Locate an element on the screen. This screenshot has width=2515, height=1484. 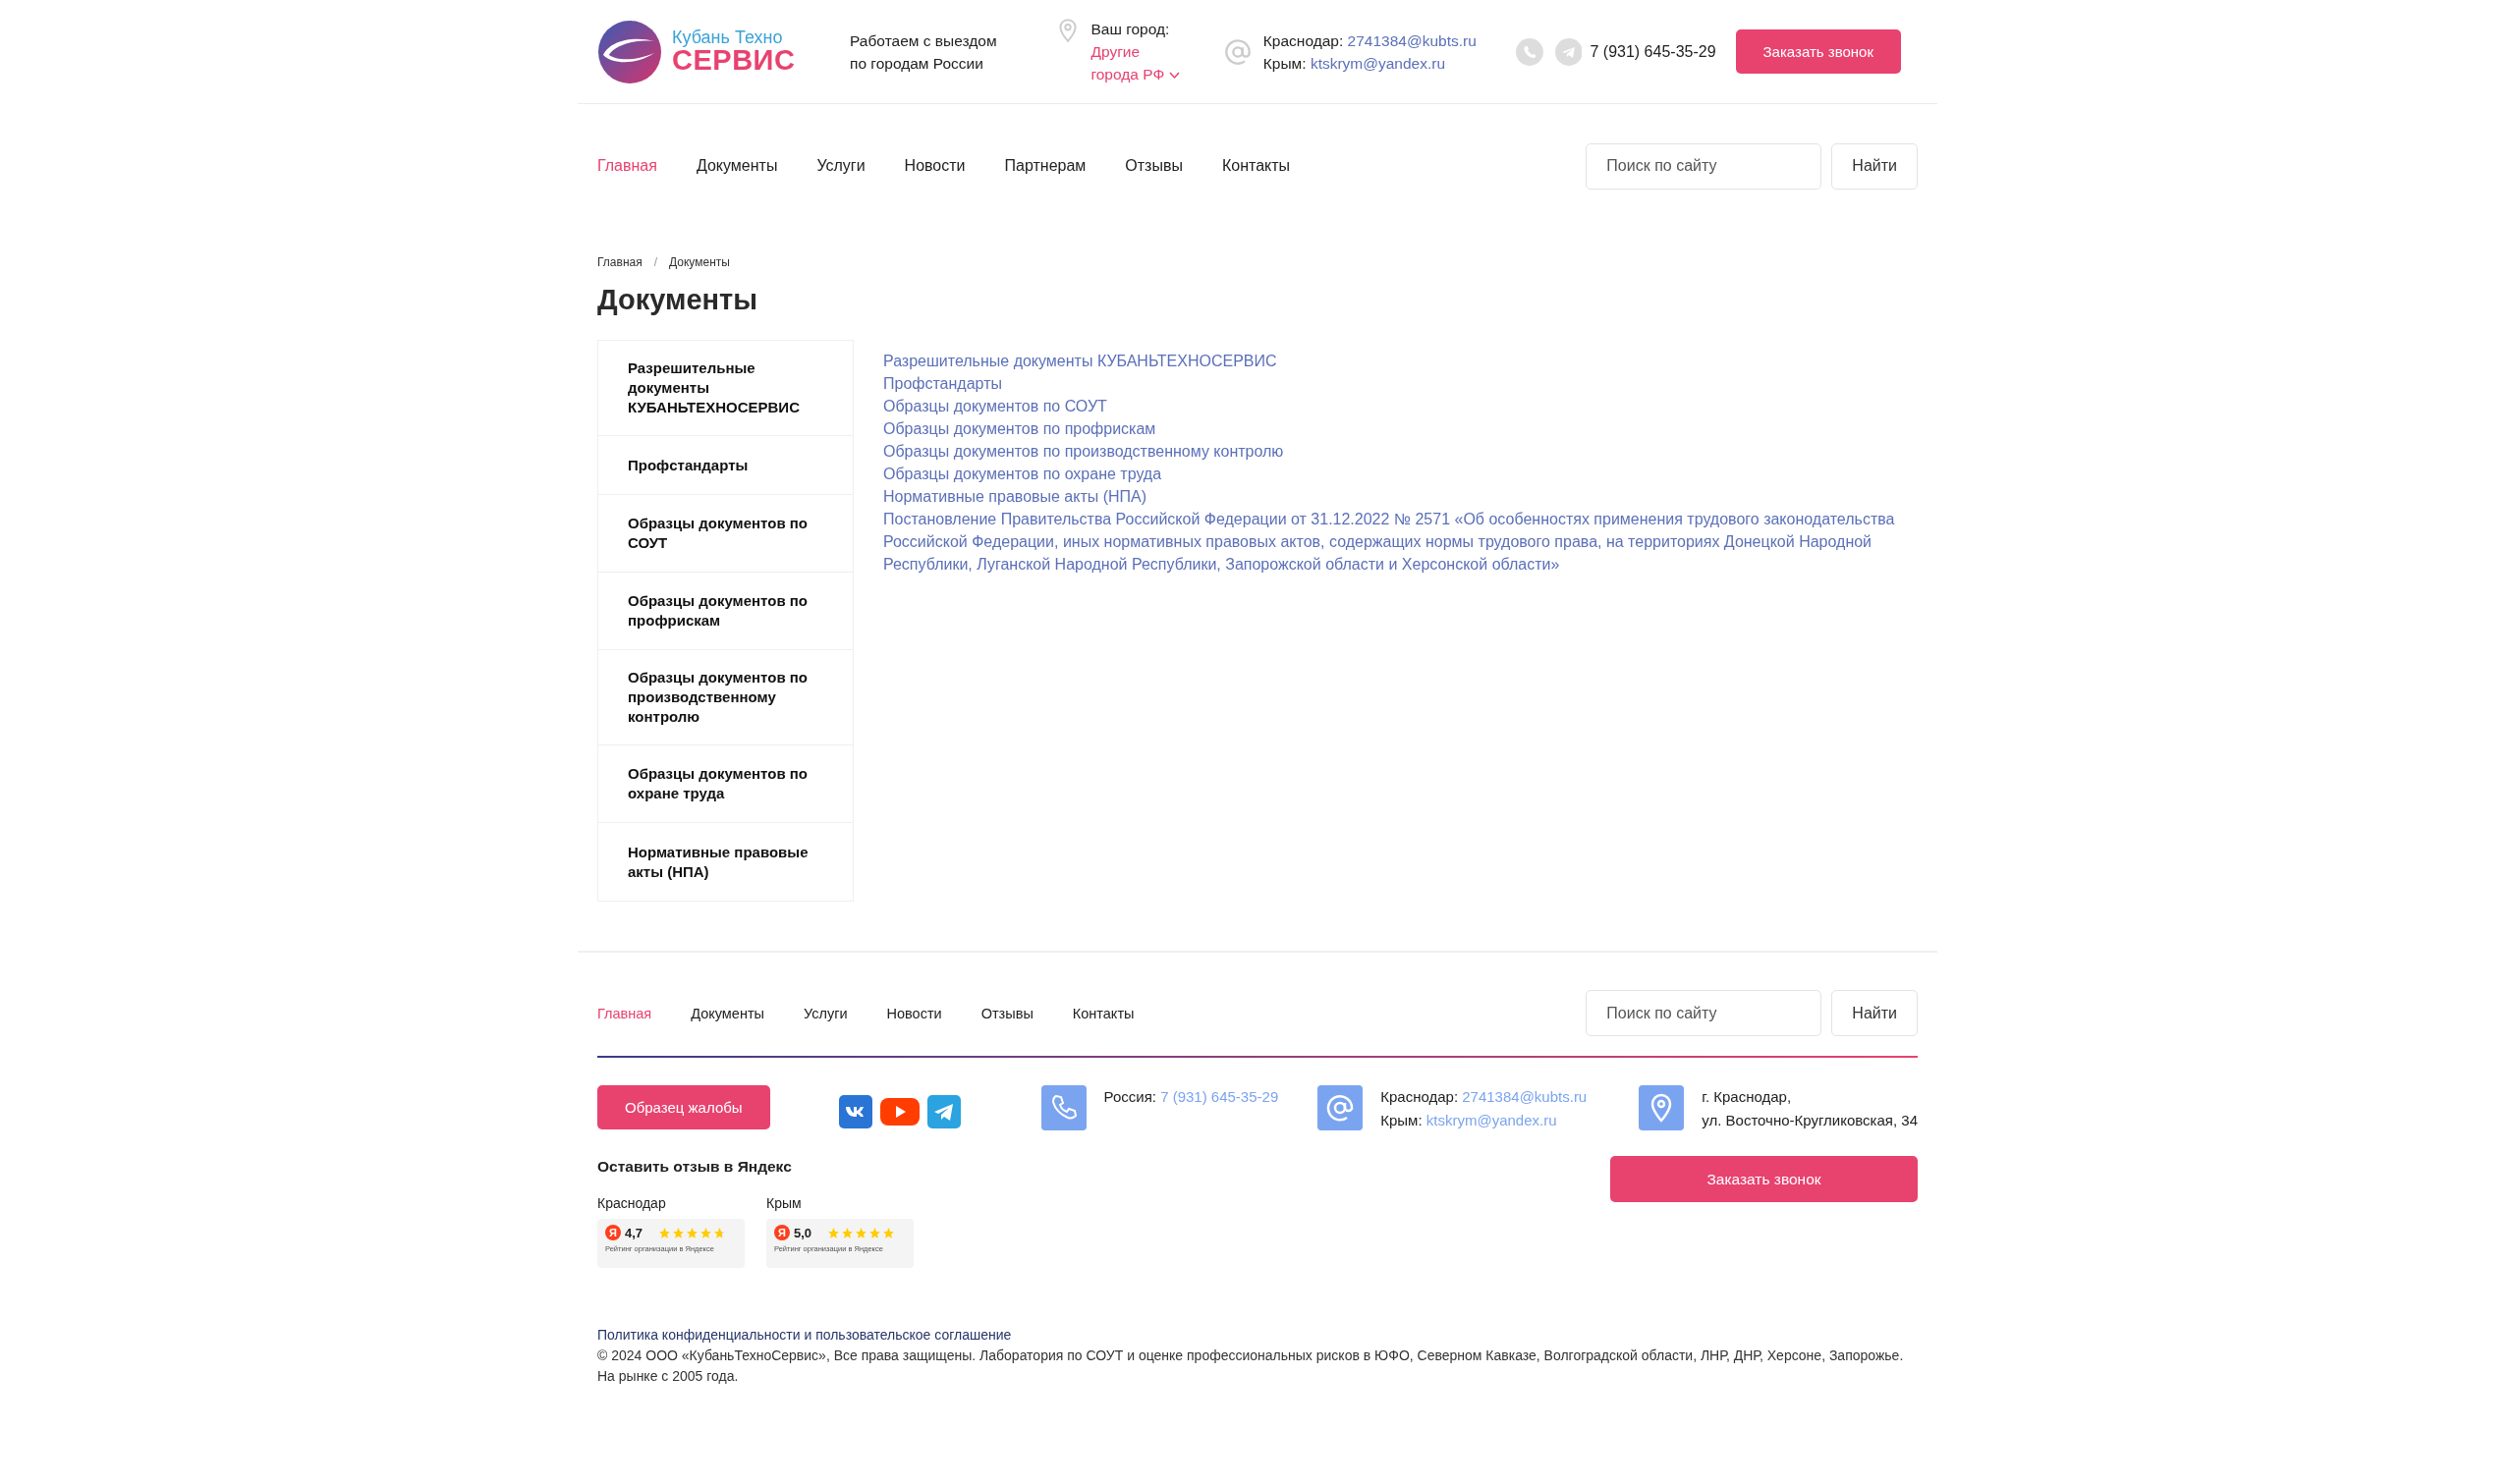
email-link: ktskrym@yandex.ru is located at coordinates (1378, 63).